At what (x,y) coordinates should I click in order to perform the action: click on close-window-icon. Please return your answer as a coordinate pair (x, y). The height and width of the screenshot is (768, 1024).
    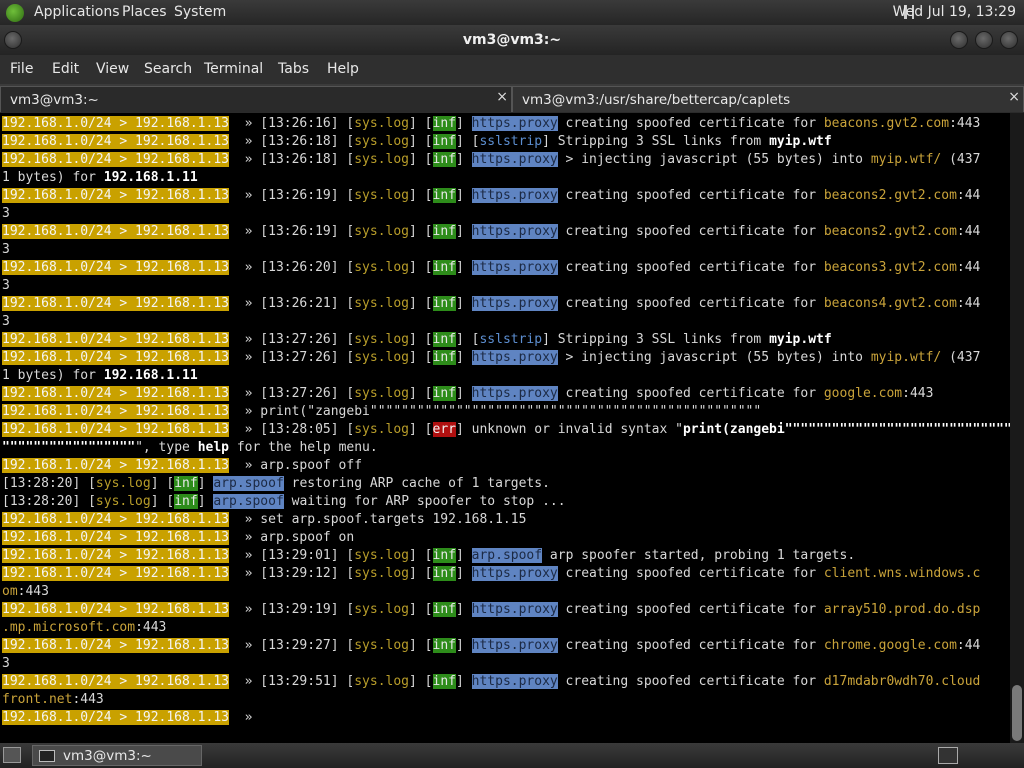
    Looking at the image, I should click on (1009, 40).